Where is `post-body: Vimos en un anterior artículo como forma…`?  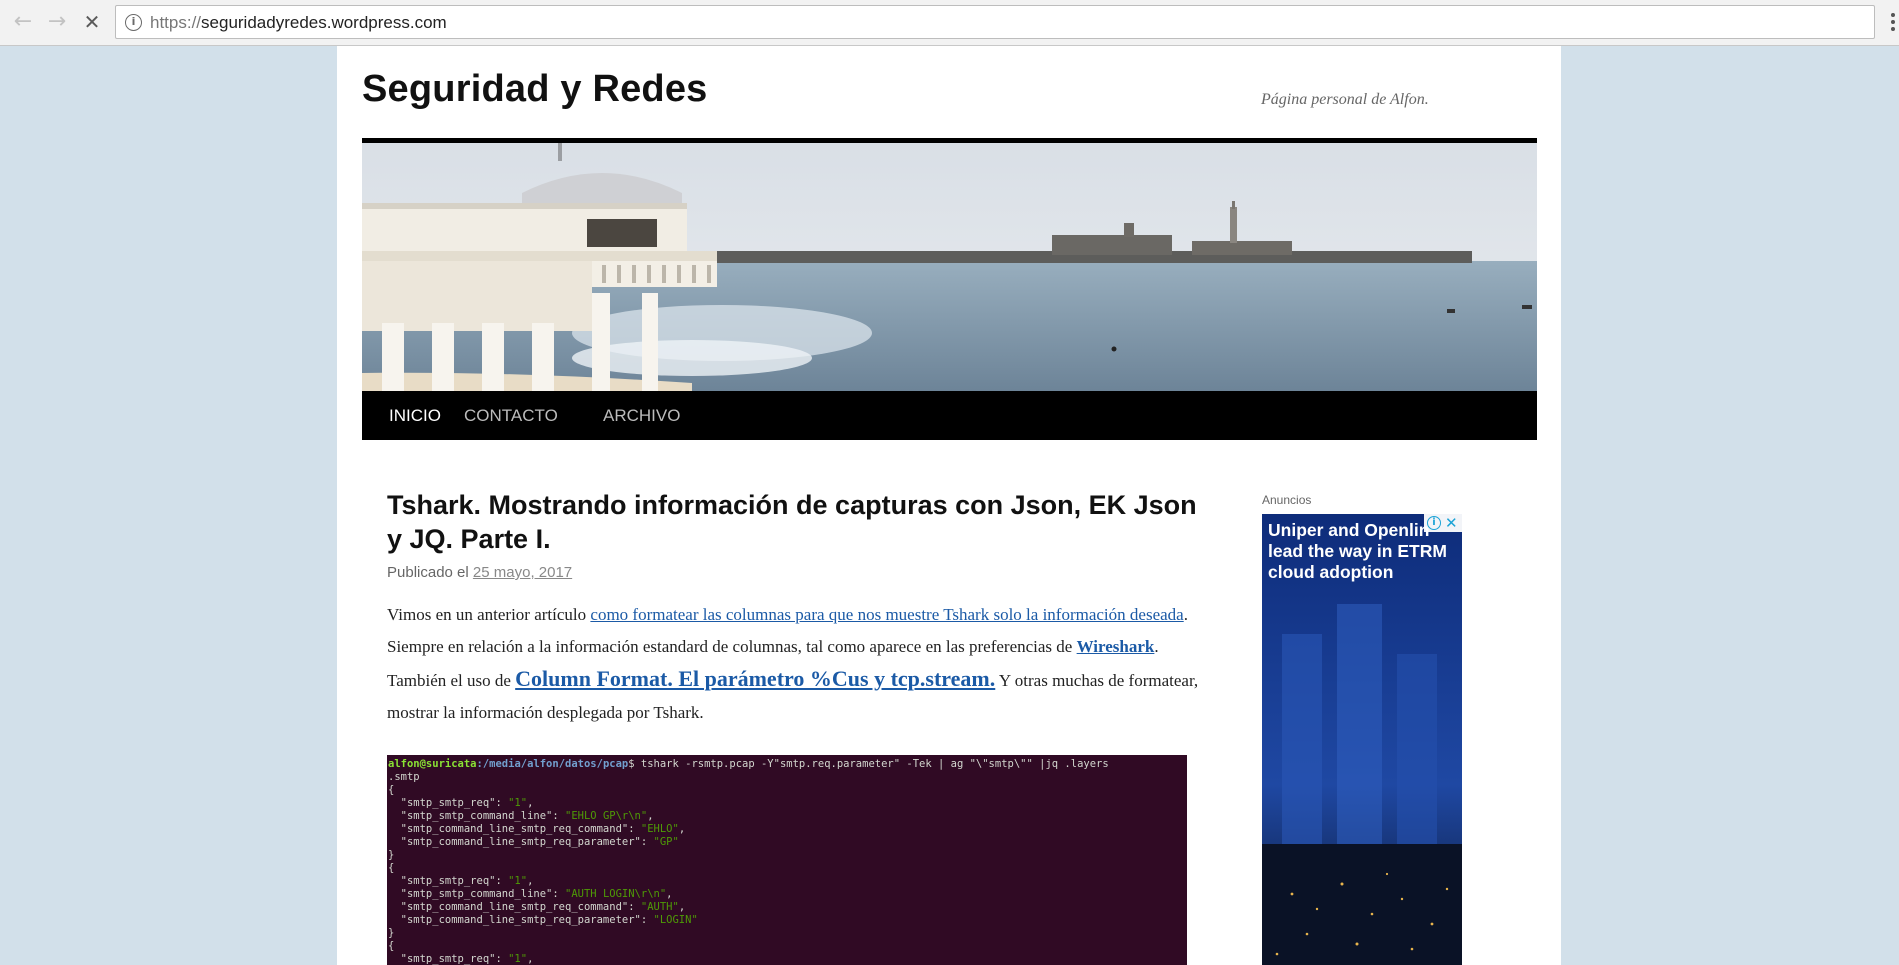 post-body: Vimos en un anterior artículo como forma… is located at coordinates (793, 664).